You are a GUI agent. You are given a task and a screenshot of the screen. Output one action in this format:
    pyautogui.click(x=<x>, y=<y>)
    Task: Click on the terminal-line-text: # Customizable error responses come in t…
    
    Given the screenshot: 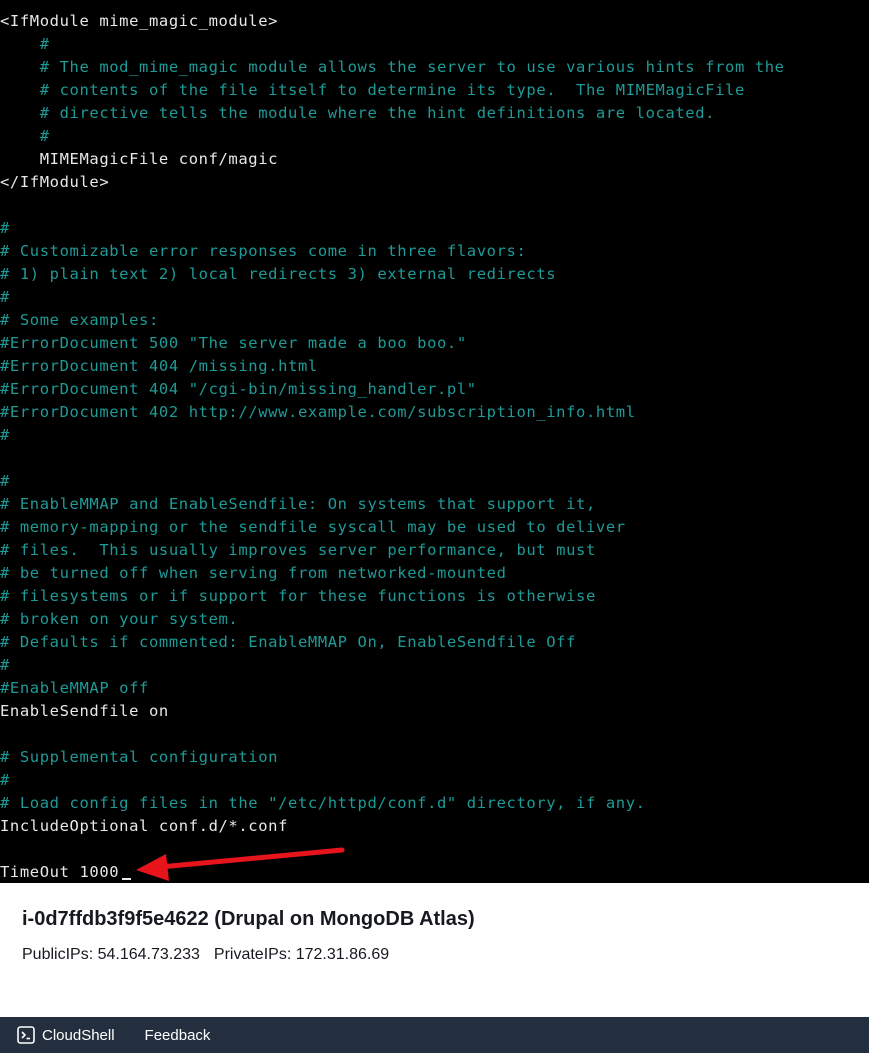 What is the action you would take?
    pyautogui.click(x=263, y=251)
    